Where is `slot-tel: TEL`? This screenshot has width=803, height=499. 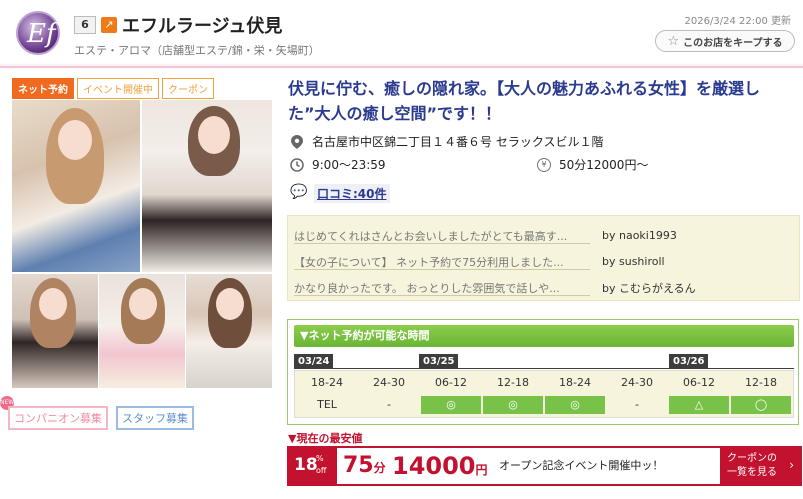
slot-tel: TEL is located at coordinates (327, 405).